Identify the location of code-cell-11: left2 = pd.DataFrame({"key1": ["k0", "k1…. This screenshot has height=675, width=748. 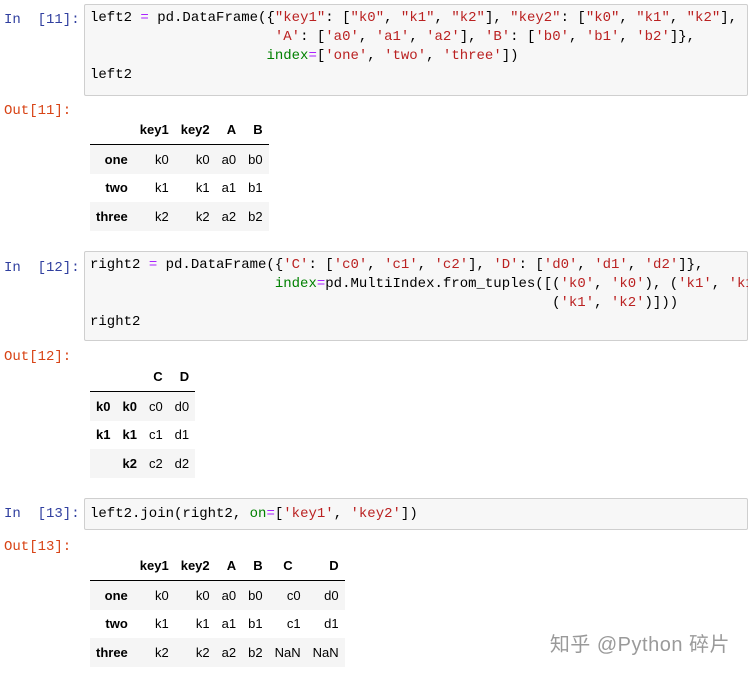
(416, 50).